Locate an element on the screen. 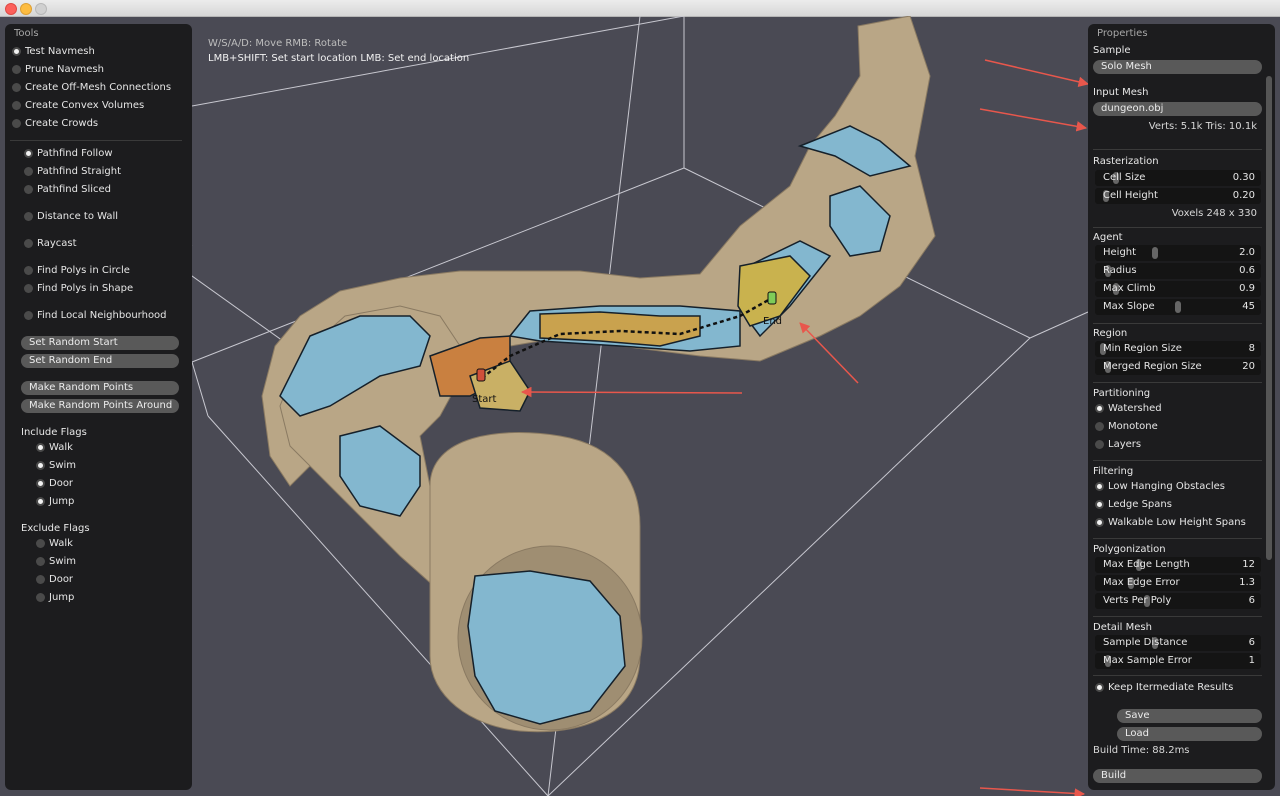 This screenshot has height=796, width=1280. detail-mesh-title: Detail Mesh is located at coordinates (1122, 627).